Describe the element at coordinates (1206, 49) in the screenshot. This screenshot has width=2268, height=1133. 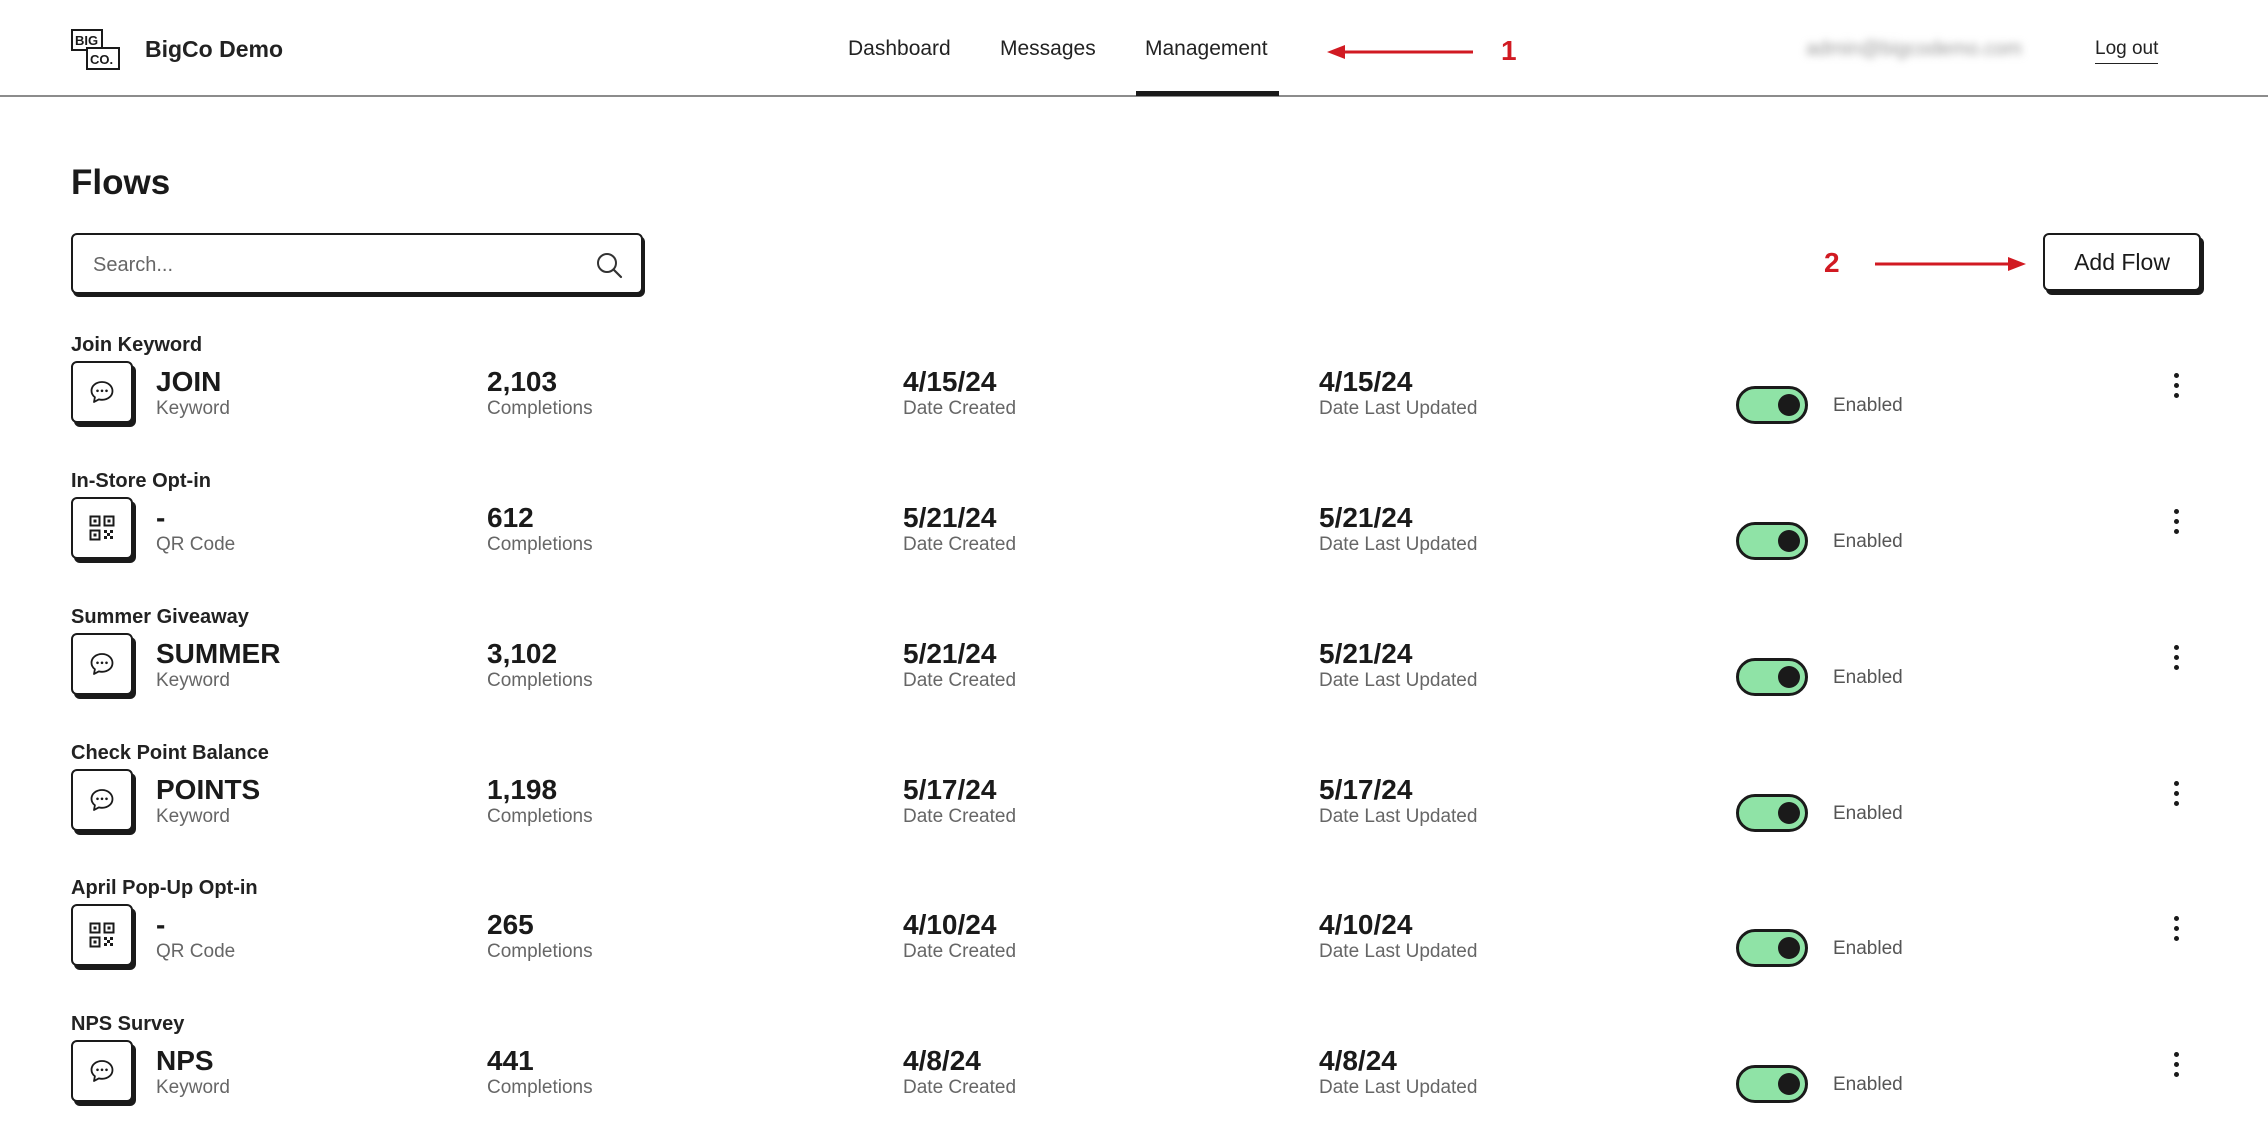
I see `nav-management: Management` at that location.